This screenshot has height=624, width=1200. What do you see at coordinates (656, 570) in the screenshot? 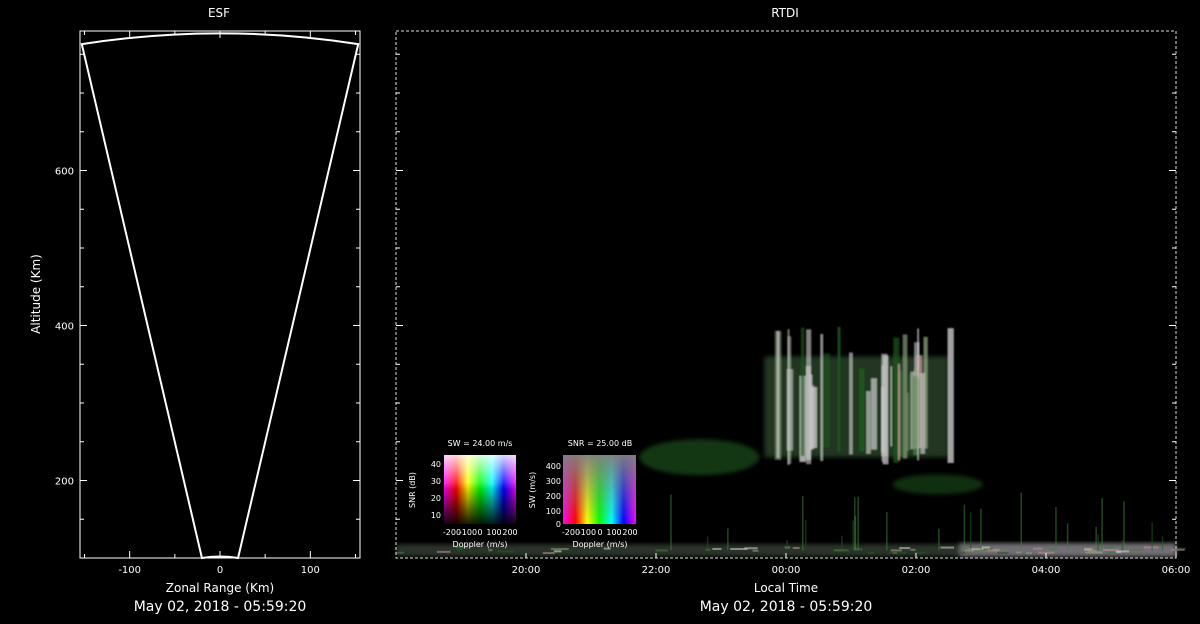
I see `rtdi-x-tick-label: 22:00` at bounding box center [656, 570].